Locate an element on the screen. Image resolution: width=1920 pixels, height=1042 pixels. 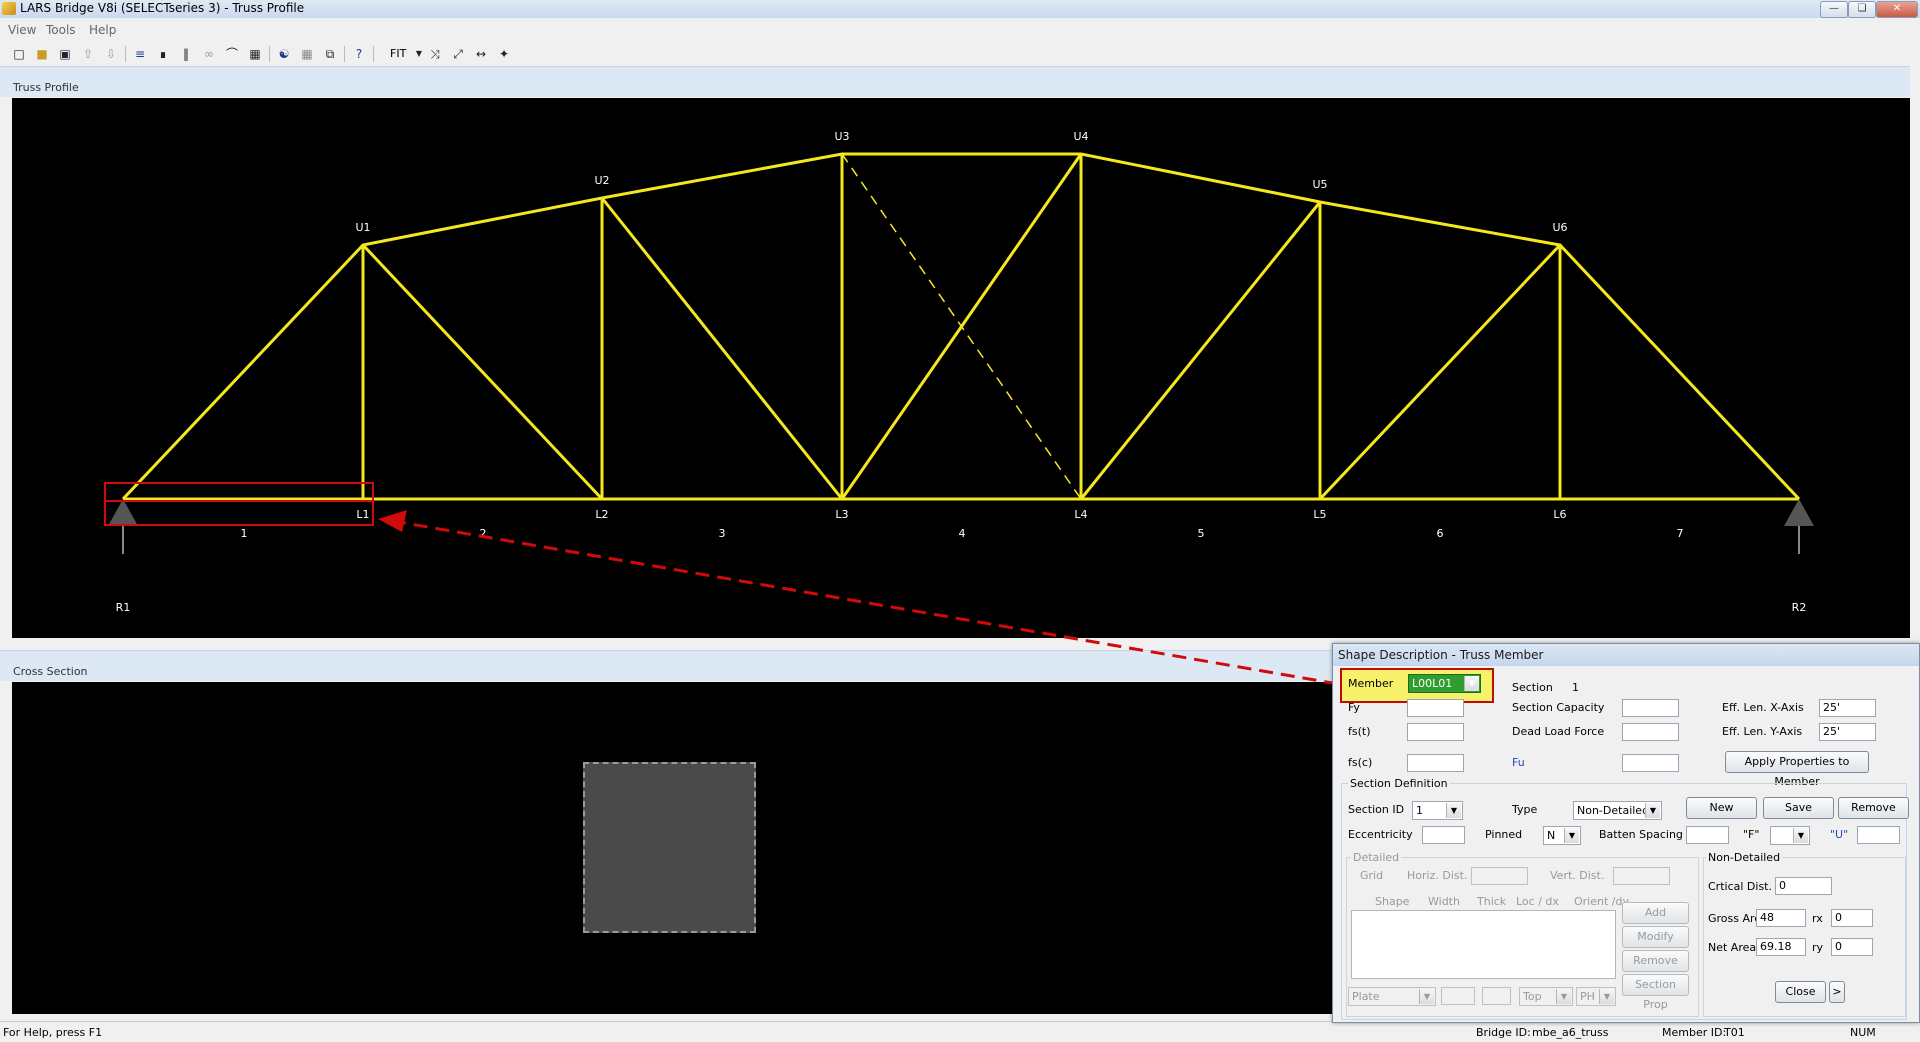
net-area-input: 69.18 is located at coordinates (1781, 947).